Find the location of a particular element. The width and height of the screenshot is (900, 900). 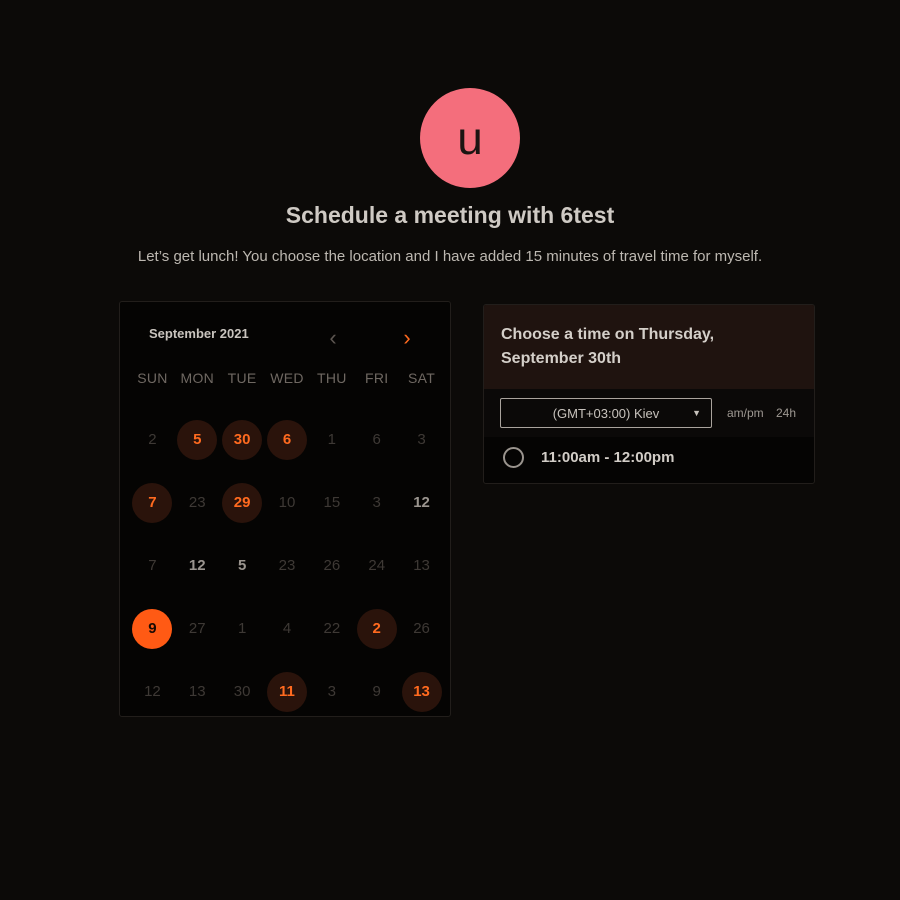

day-cell: 24 is located at coordinates (376, 565).